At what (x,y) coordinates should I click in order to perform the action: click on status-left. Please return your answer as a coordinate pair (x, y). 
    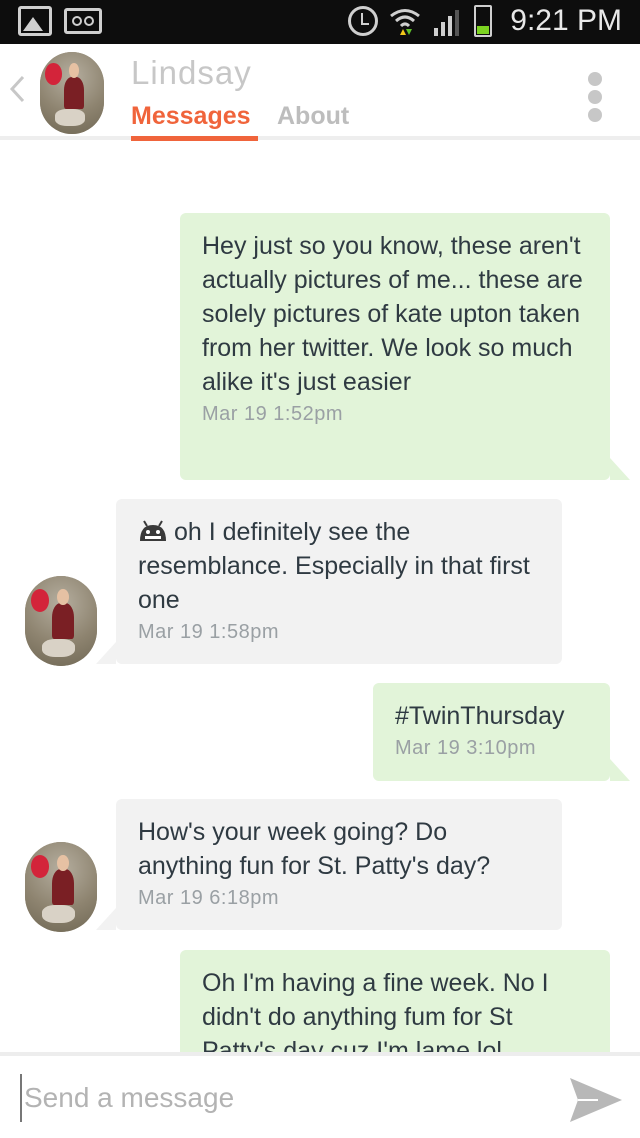
    Looking at the image, I should click on (60, 21).